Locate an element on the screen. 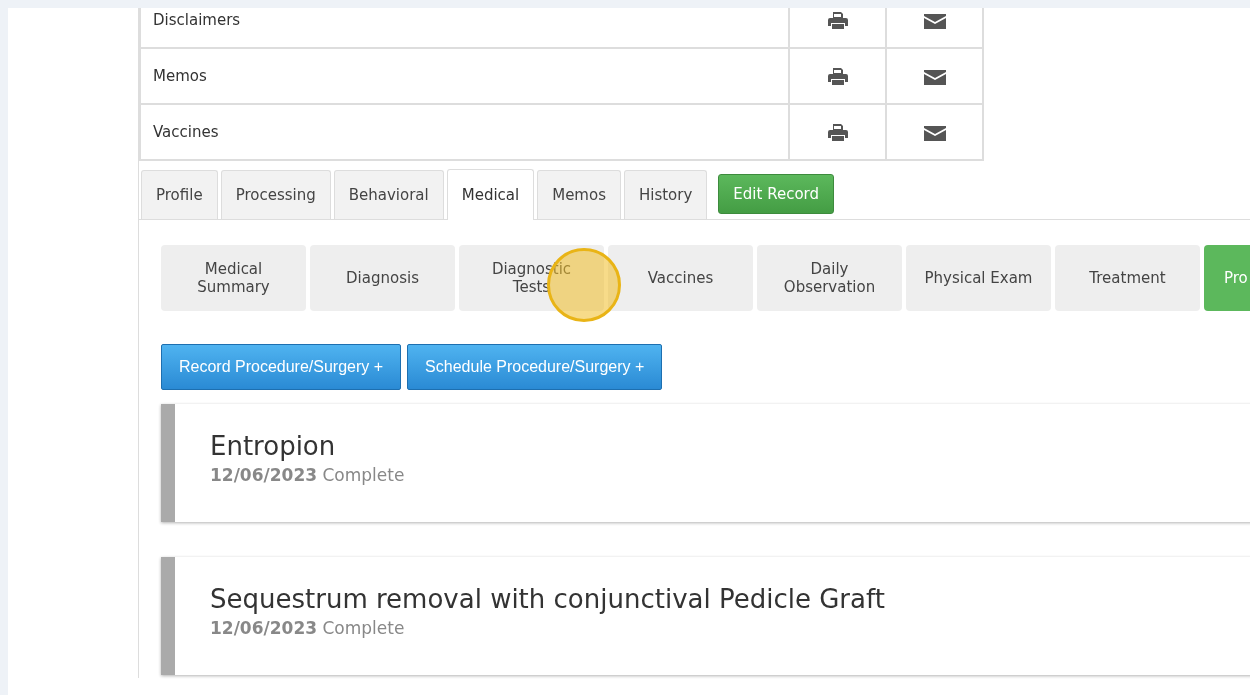 Image resolution: width=1250 pixels, height=695 pixels. record-tab: Behavioral is located at coordinates (388, 194).